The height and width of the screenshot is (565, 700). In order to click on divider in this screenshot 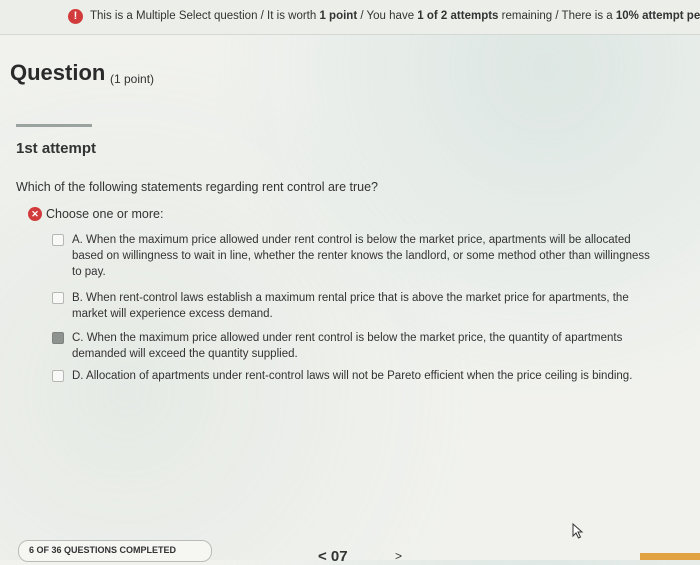, I will do `click(54, 125)`.